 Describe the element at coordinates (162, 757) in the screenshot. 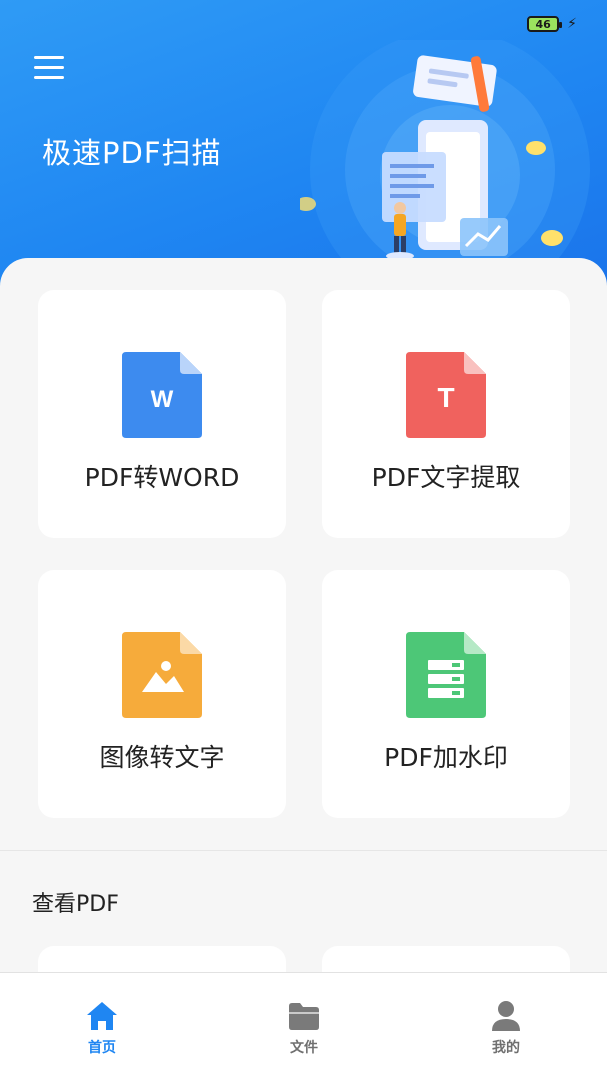

I see `card-label: 图像转文字` at that location.